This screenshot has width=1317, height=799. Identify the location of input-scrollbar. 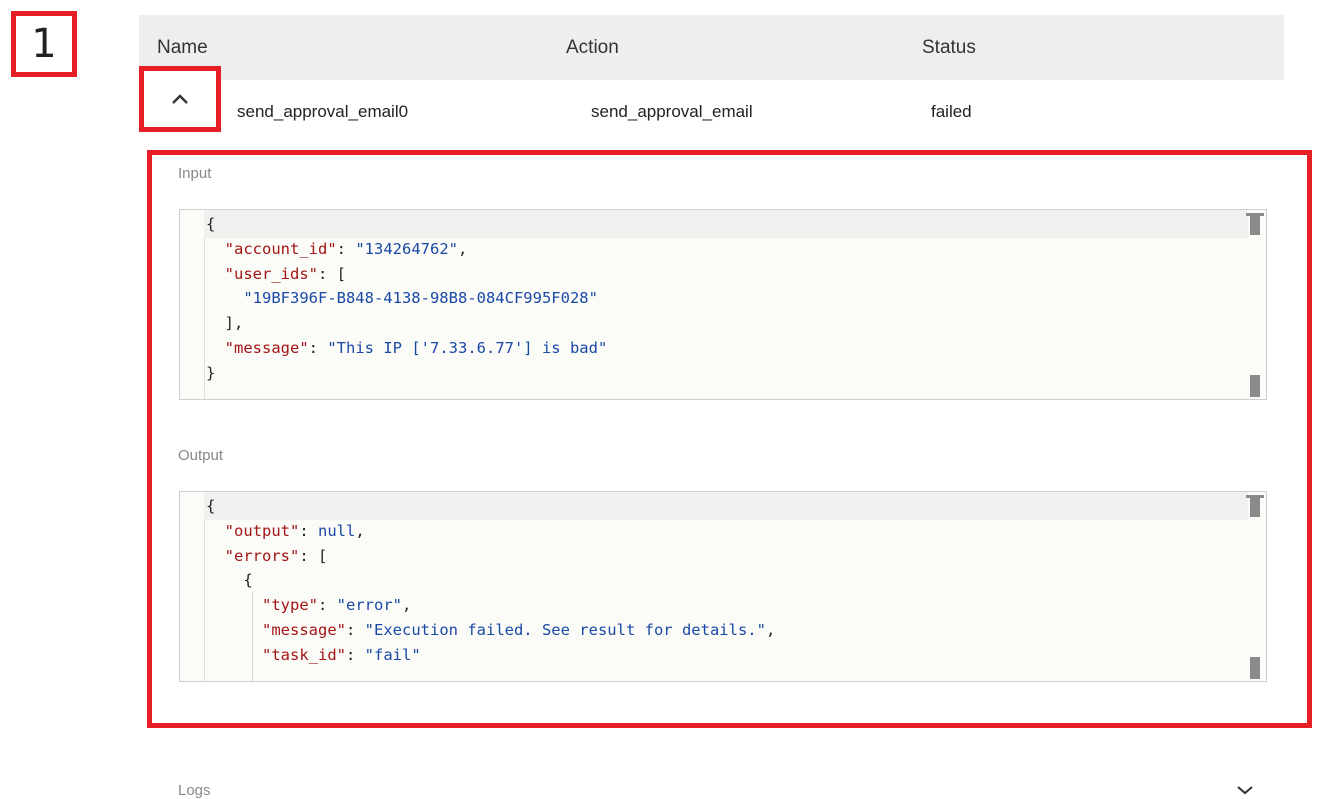
(1256, 304).